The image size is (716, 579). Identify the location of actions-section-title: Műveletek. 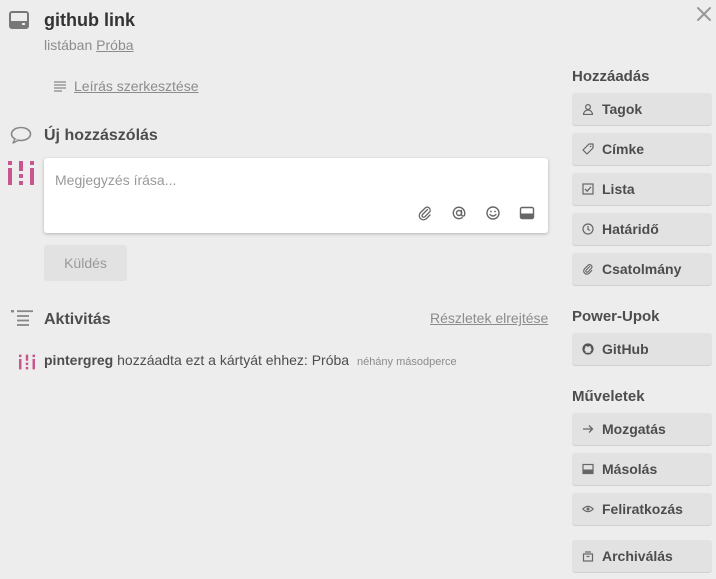
(608, 396).